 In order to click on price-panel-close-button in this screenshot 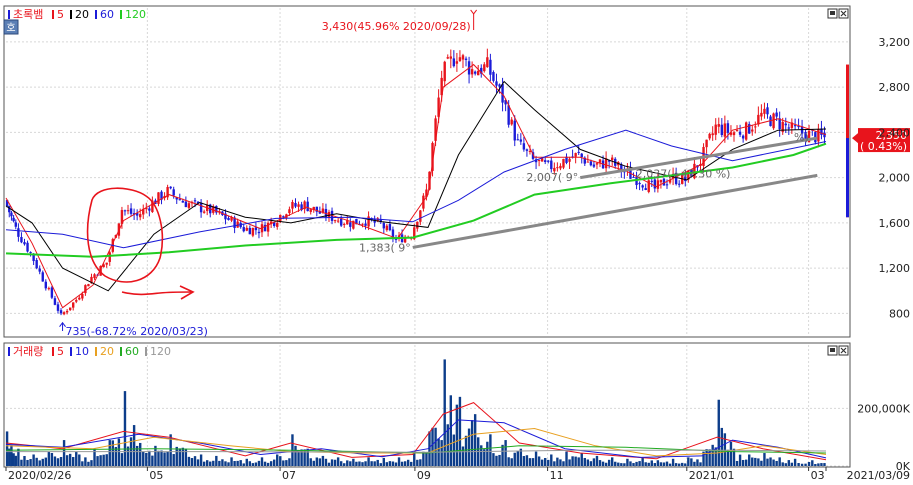, I will do `click(843, 13)`.